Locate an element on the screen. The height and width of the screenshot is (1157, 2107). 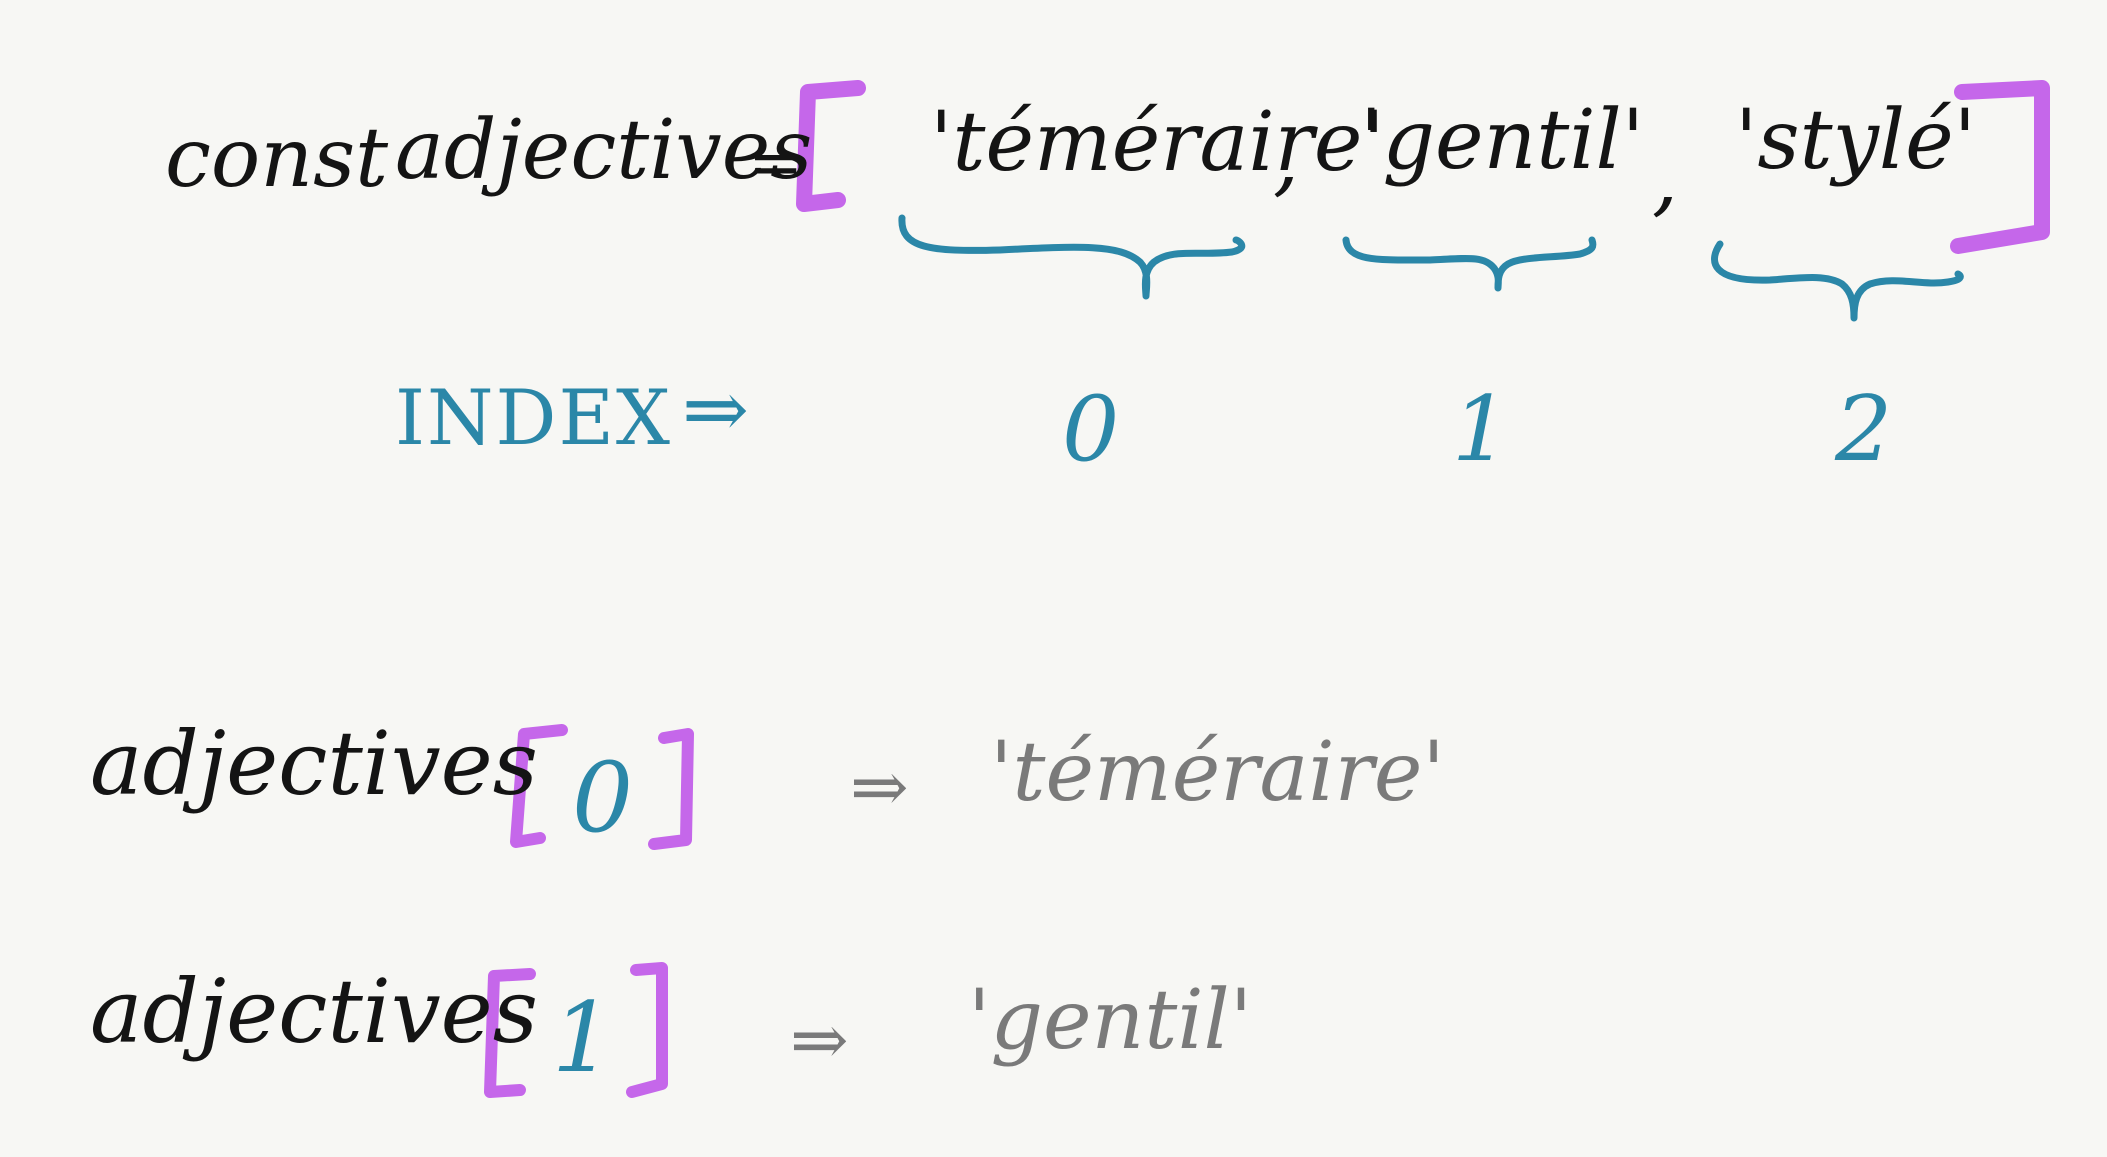
equals-sign: = is located at coordinates (776, 162).